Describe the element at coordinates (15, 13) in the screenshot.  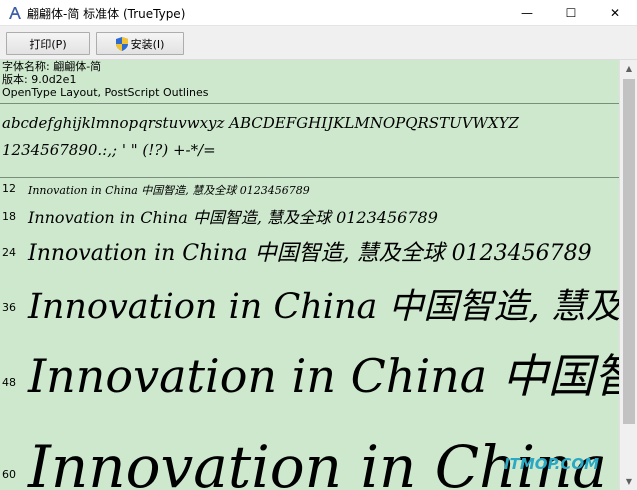
I see `font-app-icon` at that location.